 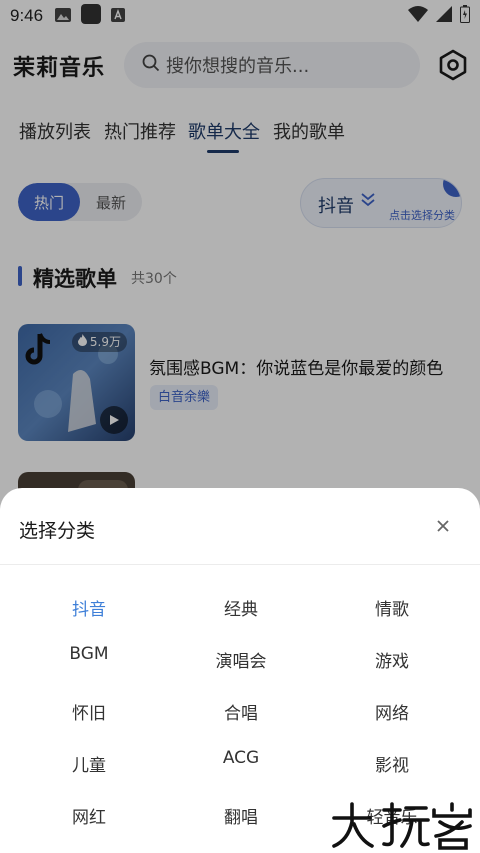 What do you see at coordinates (392, 659) in the screenshot?
I see `category-item: 游戏` at bounding box center [392, 659].